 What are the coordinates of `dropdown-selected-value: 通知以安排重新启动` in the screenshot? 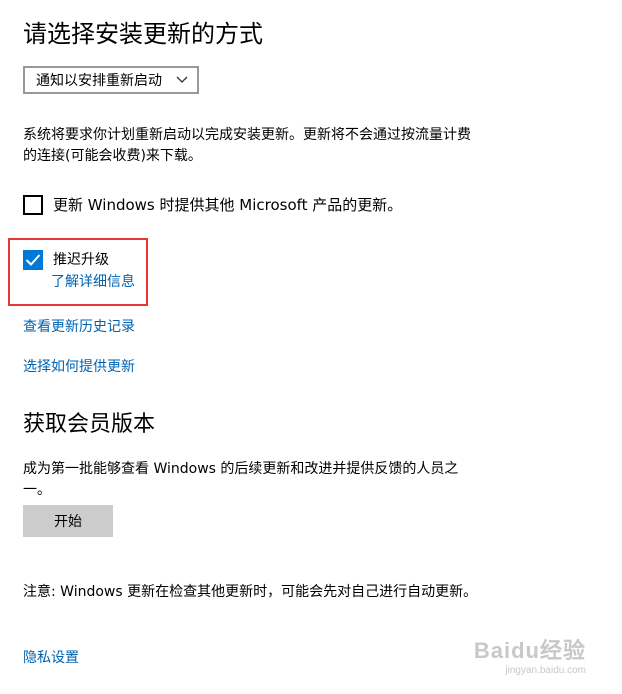 It's located at (99, 81).